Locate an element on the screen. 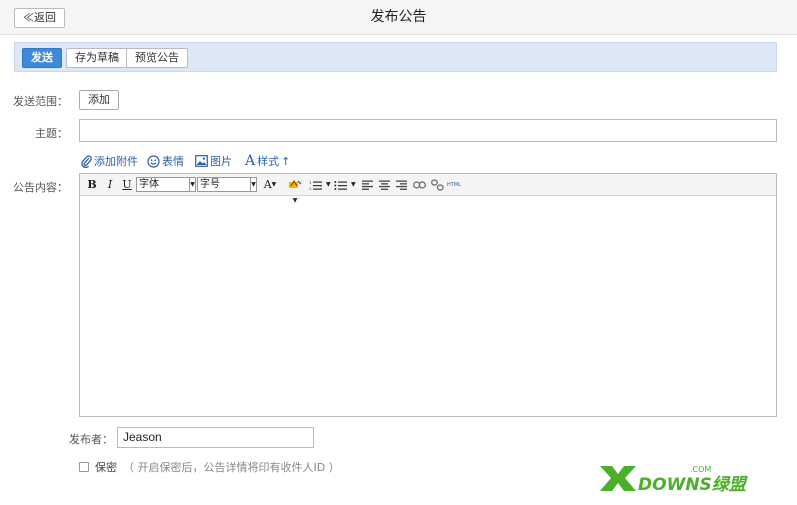 This screenshot has height=505, width=797. add-attachment-link: 添加附件 is located at coordinates (109, 161).